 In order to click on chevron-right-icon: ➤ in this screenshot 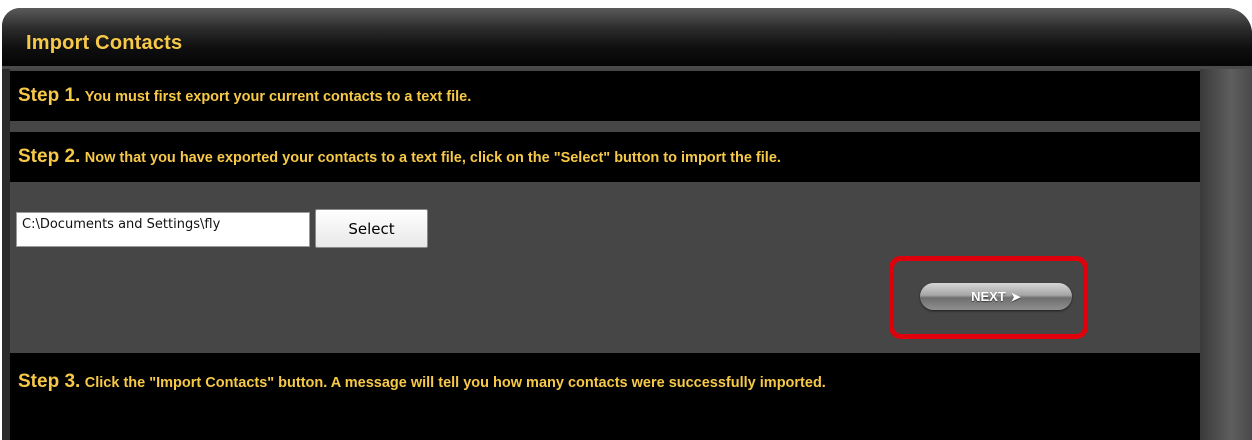, I will do `click(1015, 296)`.